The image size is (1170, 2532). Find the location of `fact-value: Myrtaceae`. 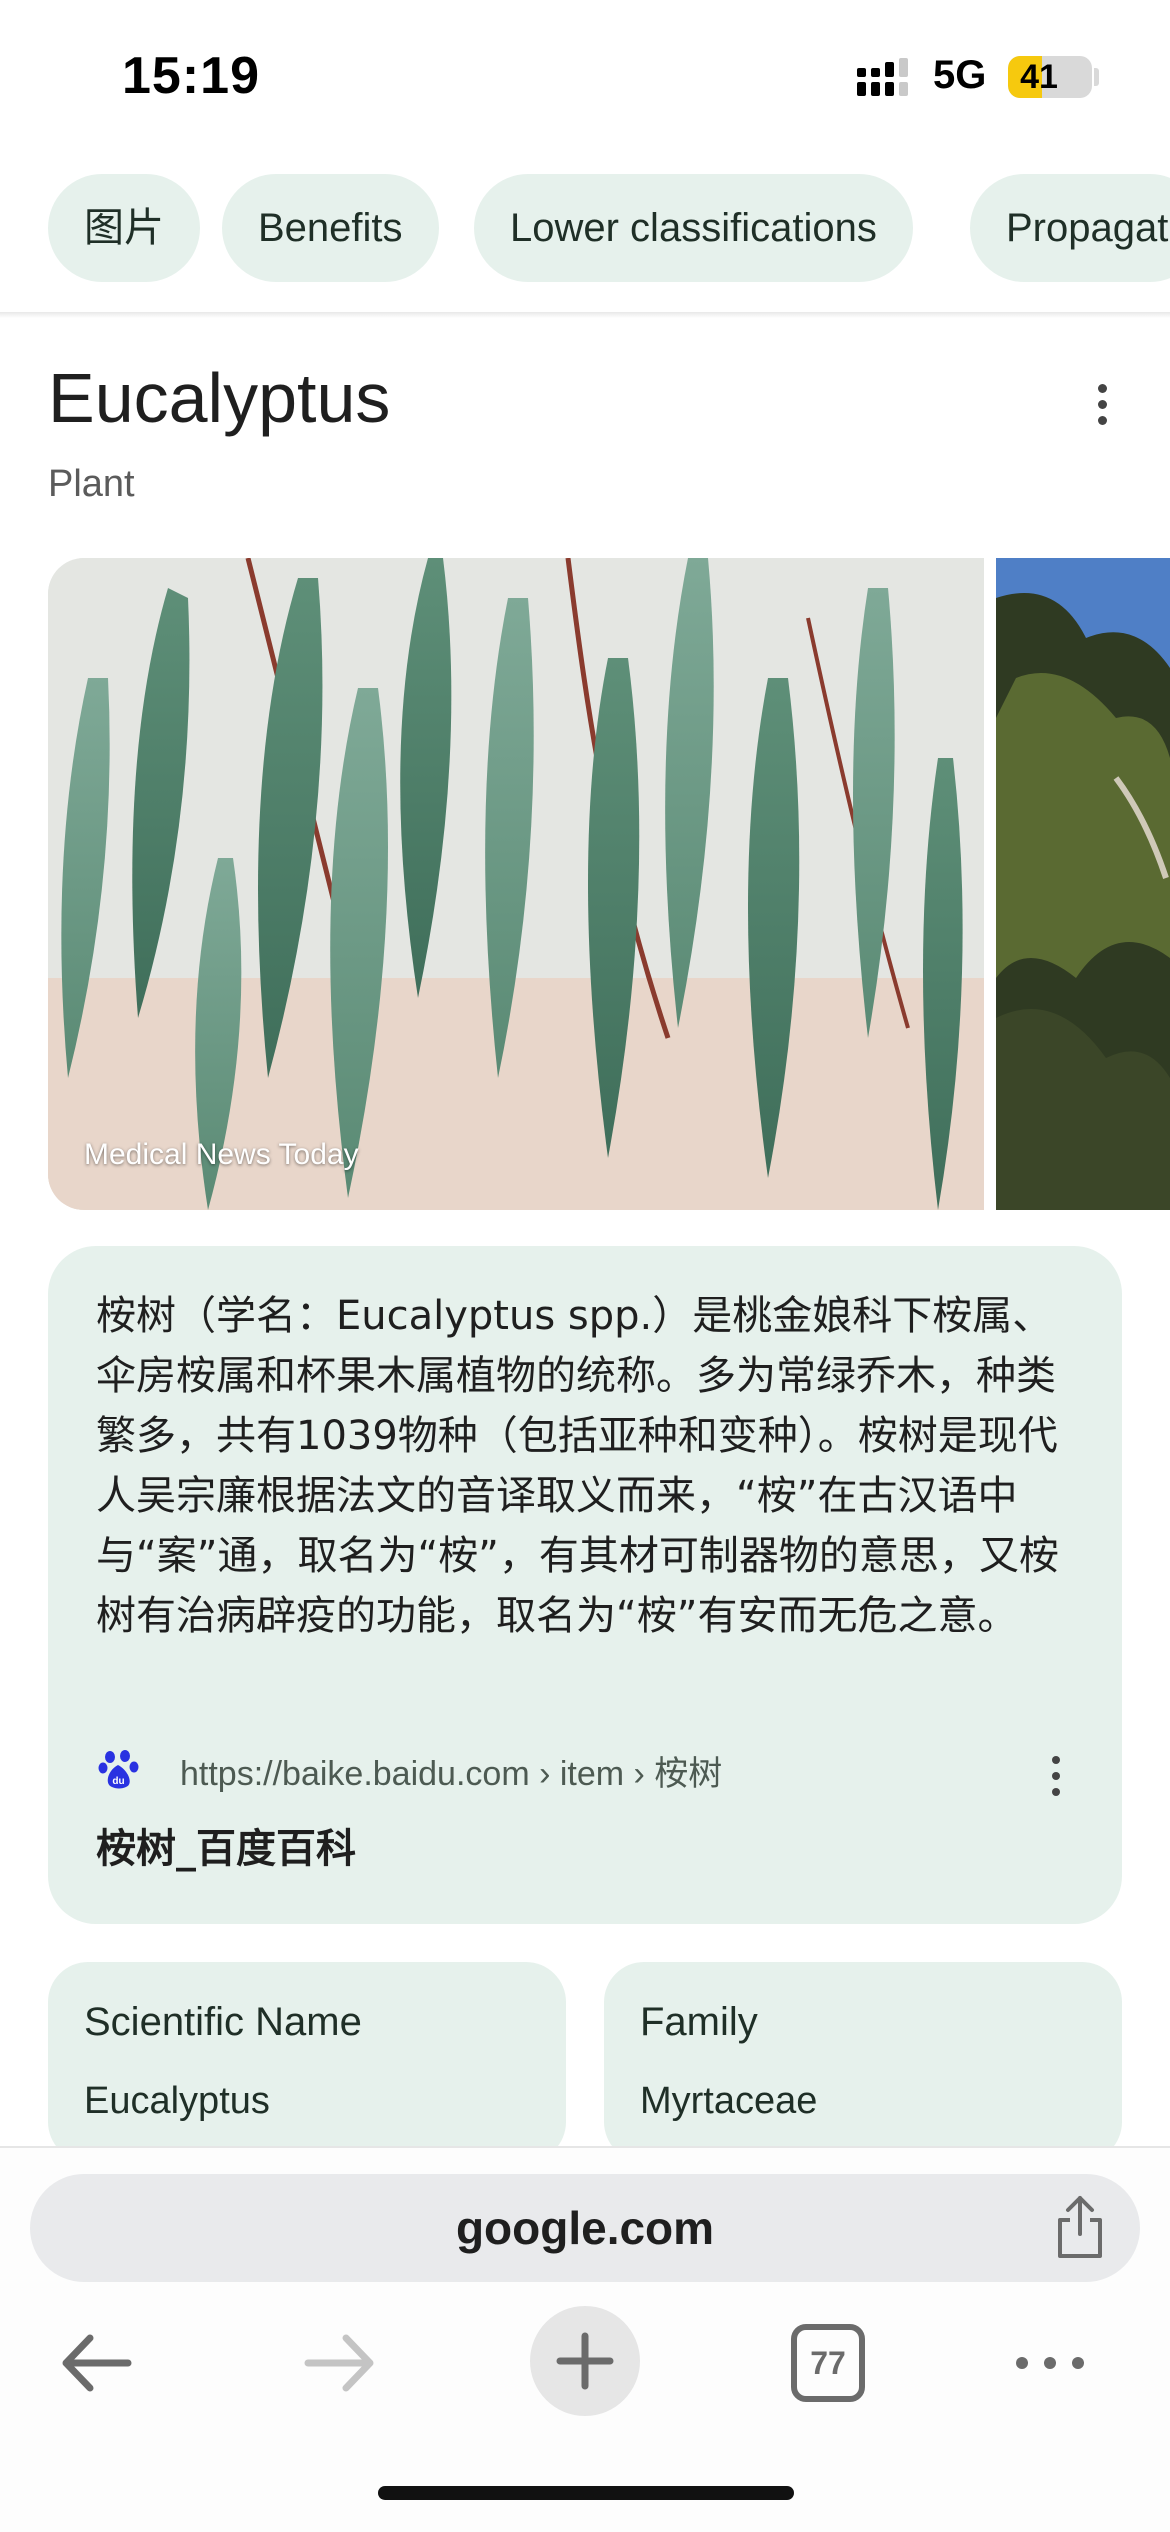

fact-value: Myrtaceae is located at coordinates (729, 2101).